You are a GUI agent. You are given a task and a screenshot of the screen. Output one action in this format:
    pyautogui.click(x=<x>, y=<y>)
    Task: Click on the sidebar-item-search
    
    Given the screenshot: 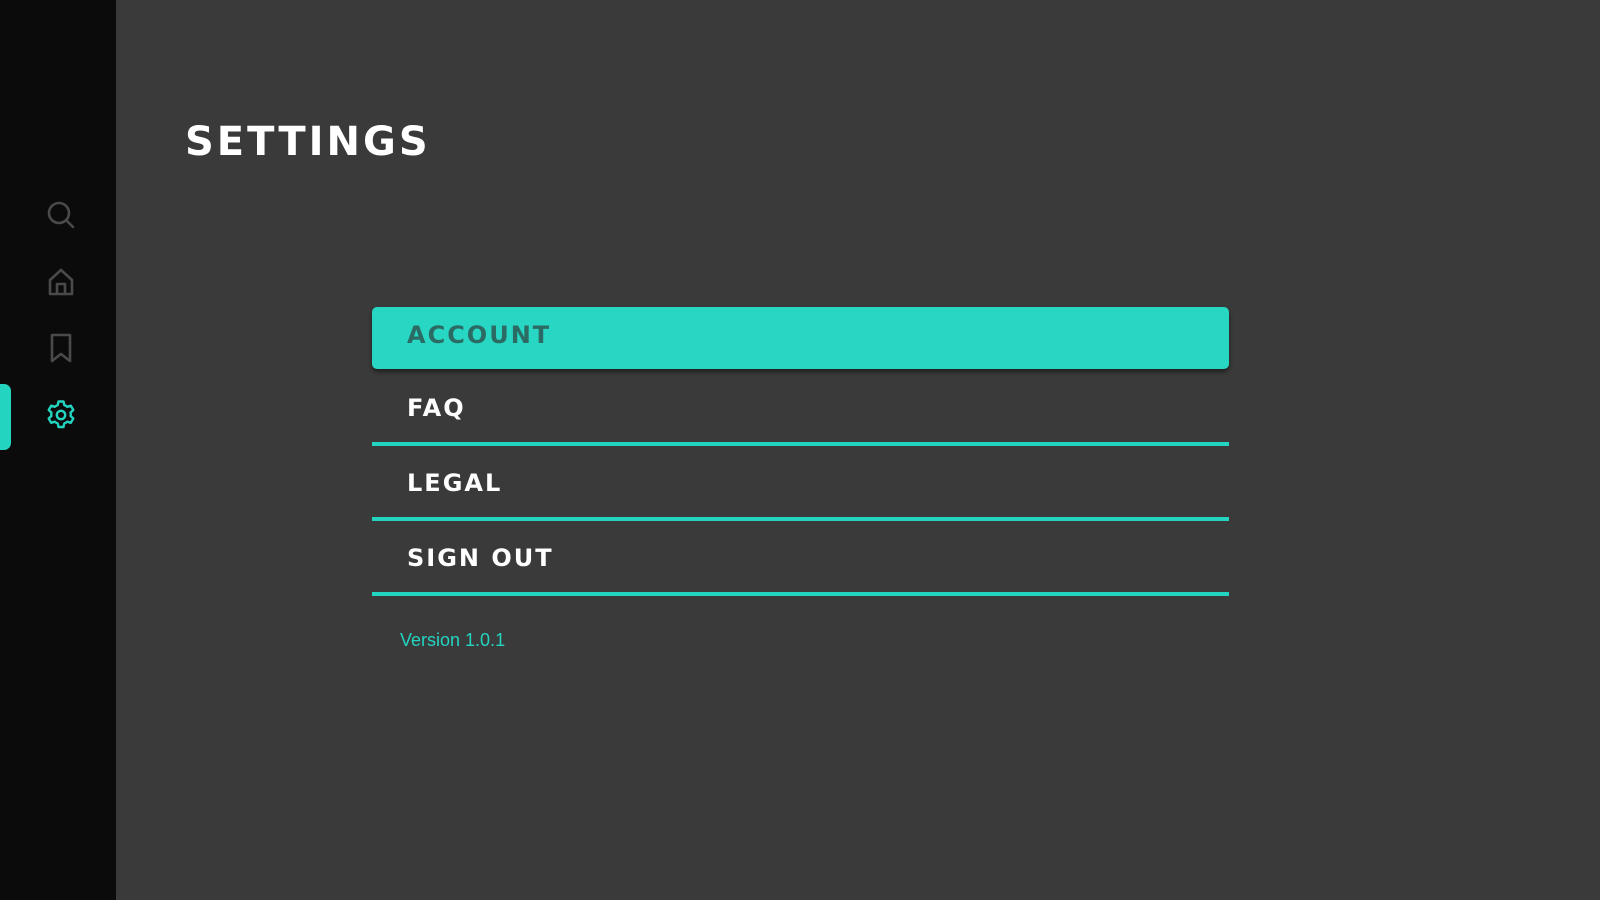 What is the action you would take?
    pyautogui.click(x=58, y=217)
    